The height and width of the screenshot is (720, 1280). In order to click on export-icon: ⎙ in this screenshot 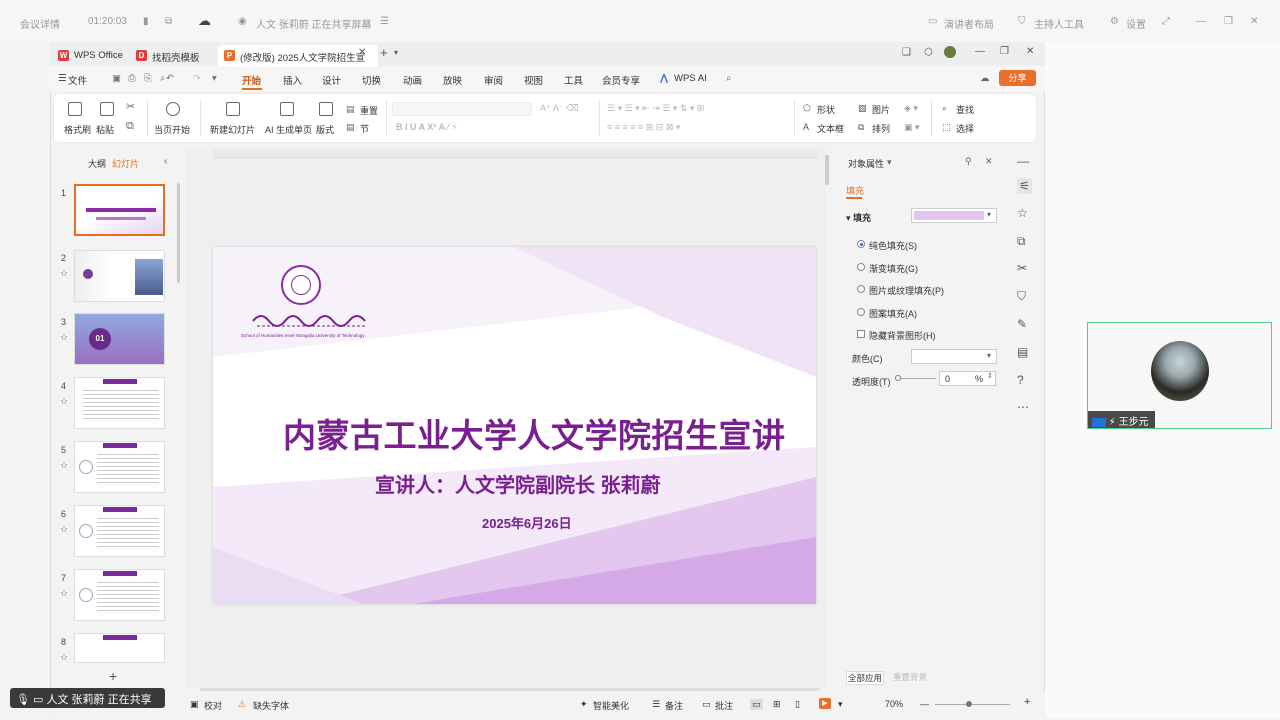, I will do `click(132, 78)`.